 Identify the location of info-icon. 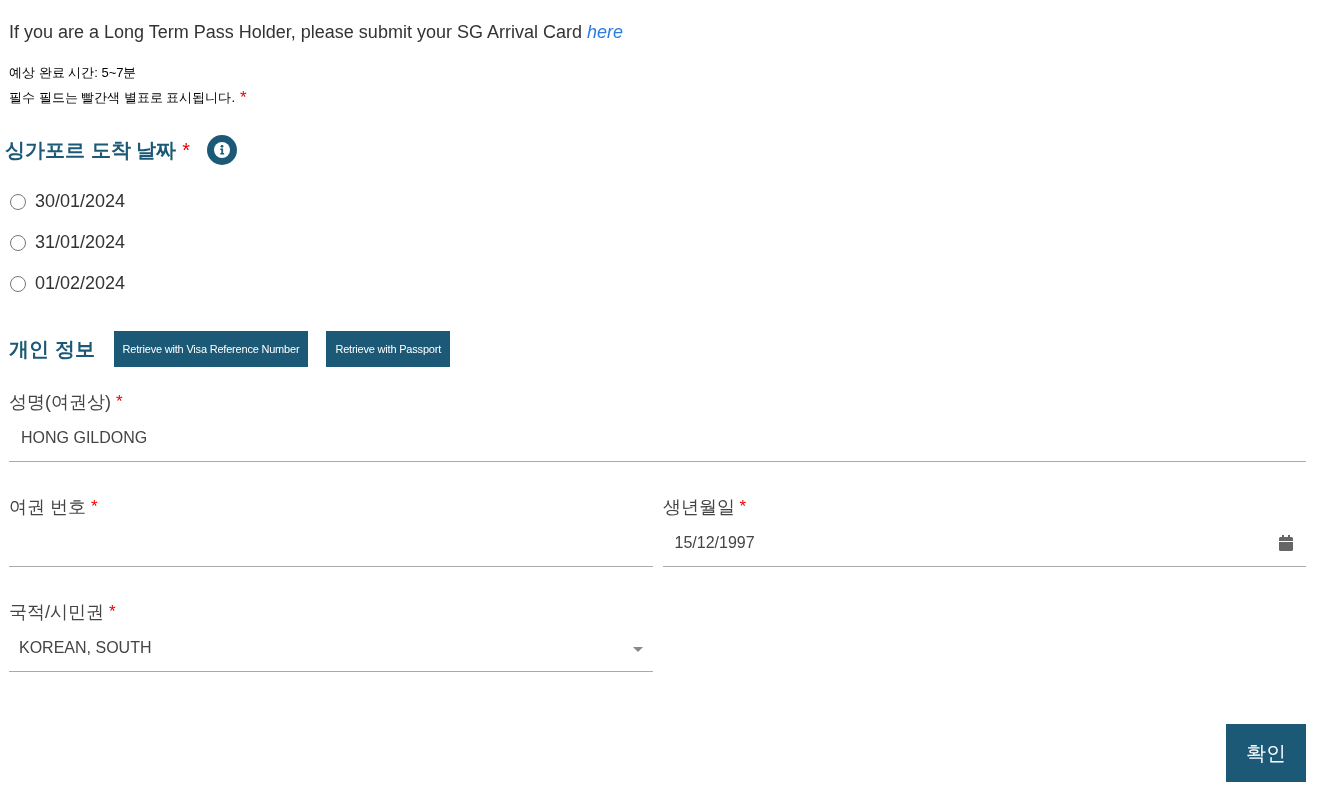
(221, 150).